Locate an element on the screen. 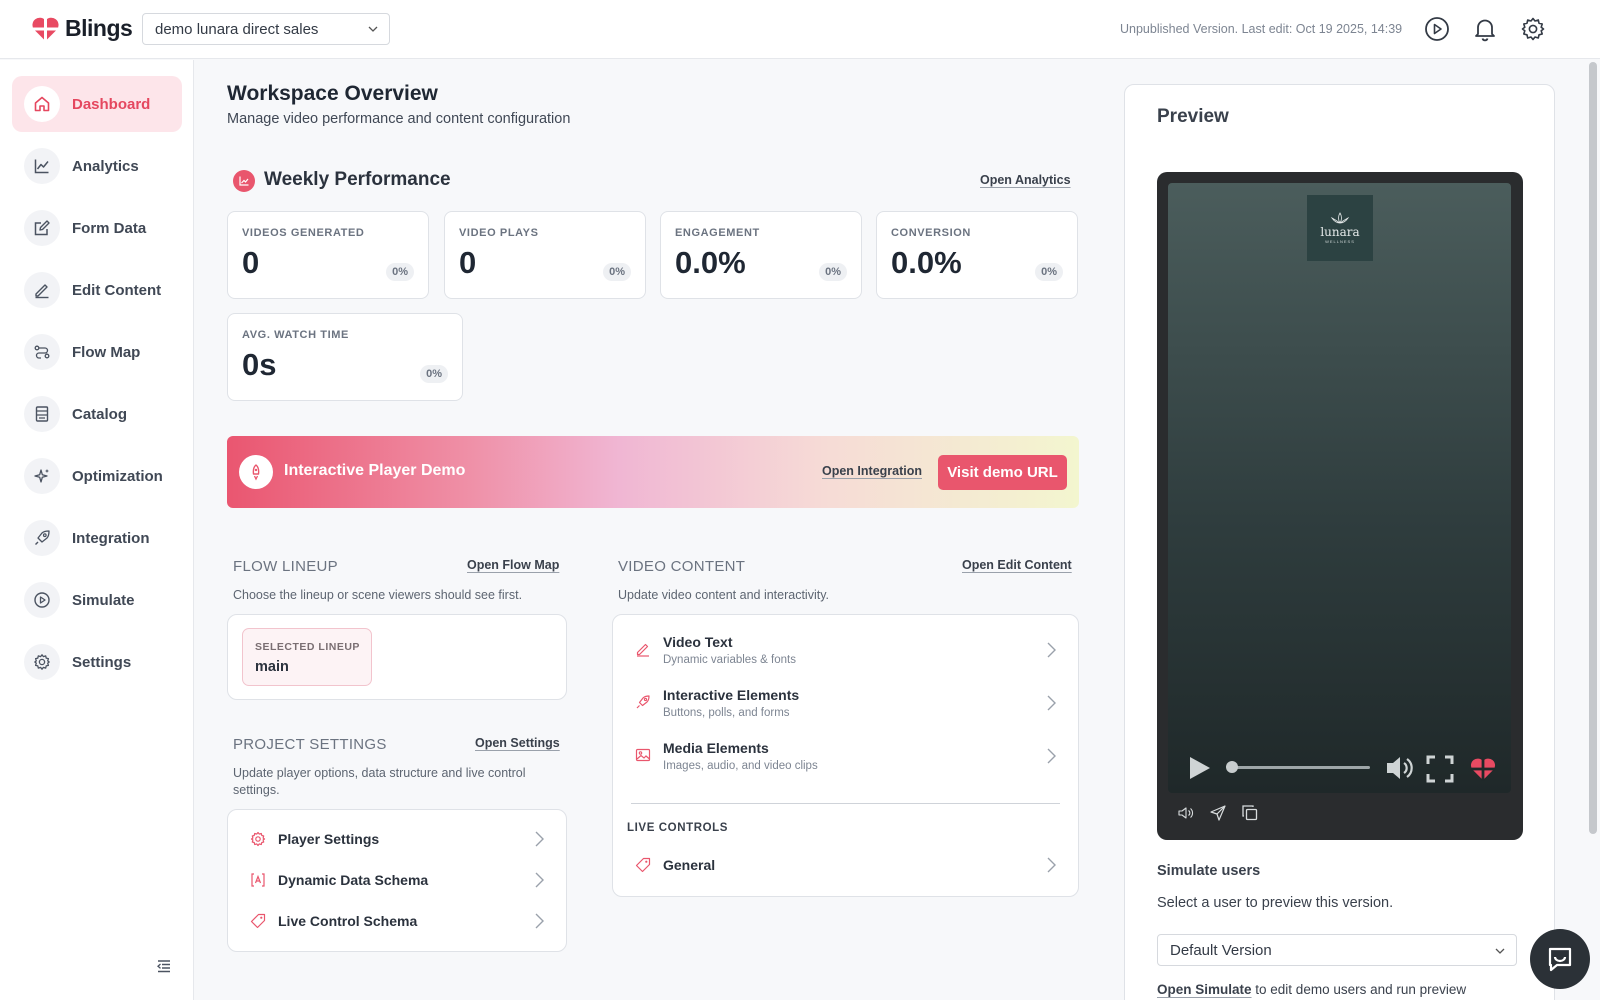 The width and height of the screenshot is (1600, 1000). data-schema-icon is located at coordinates (258, 880).